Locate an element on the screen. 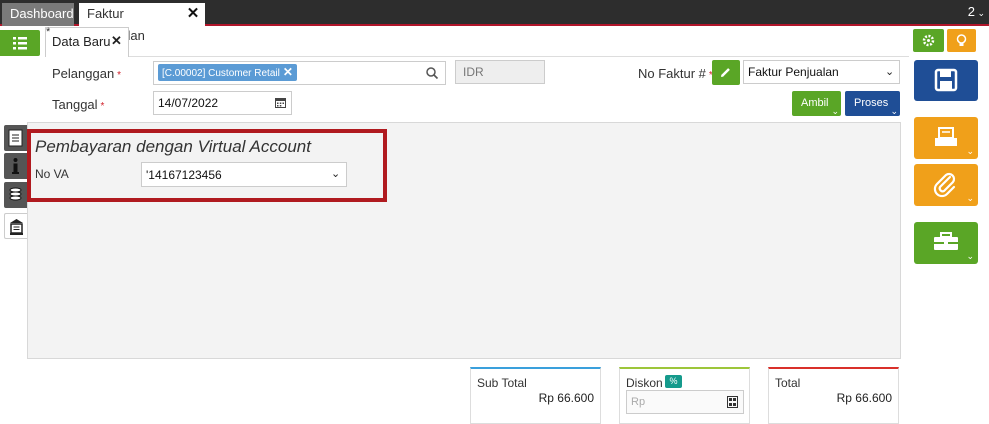 This screenshot has height=424, width=989. save-button is located at coordinates (946, 80).